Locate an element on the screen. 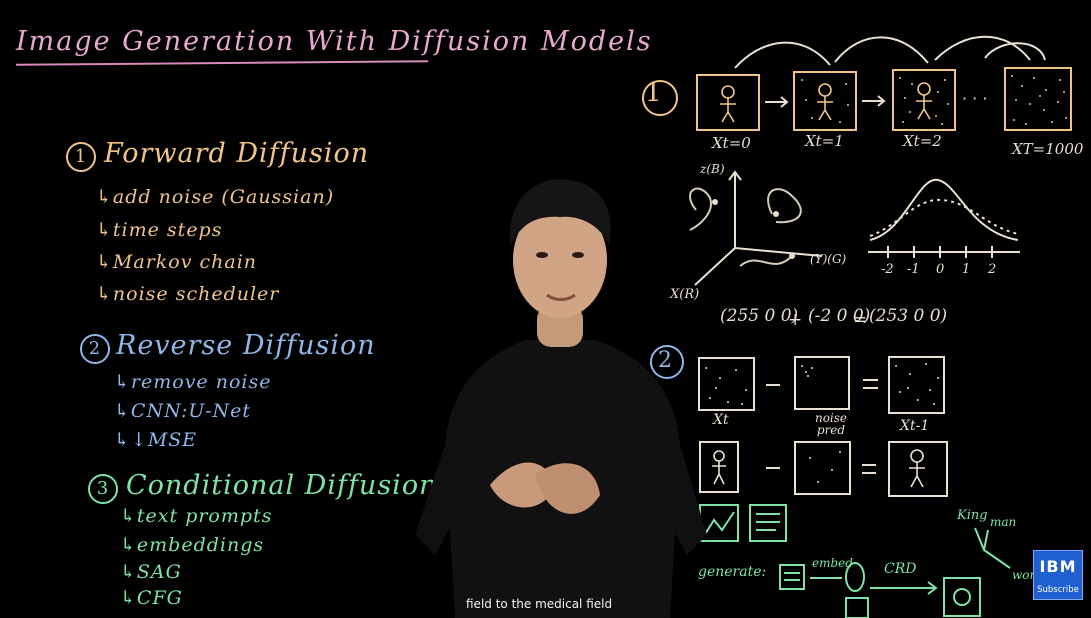 The height and width of the screenshot is (618, 1091). axis-label-y: (Y)(G) is located at coordinates (828, 259).